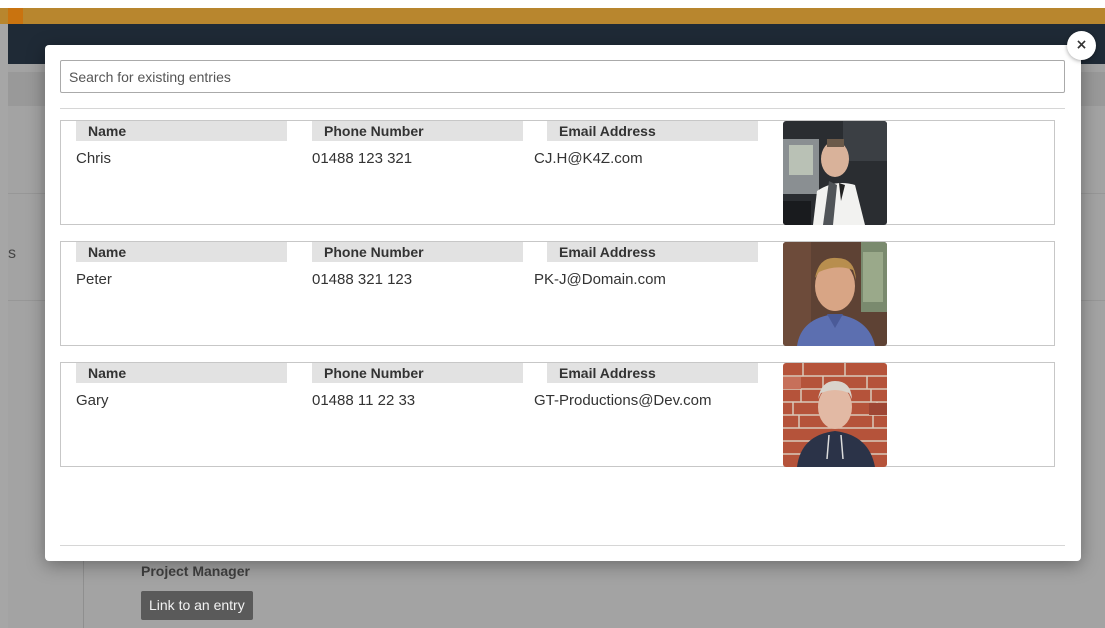 This screenshot has width=1105, height=628. Describe the element at coordinates (623, 400) in the screenshot. I see `entry-email: GT-Productions@Dev.com` at that location.